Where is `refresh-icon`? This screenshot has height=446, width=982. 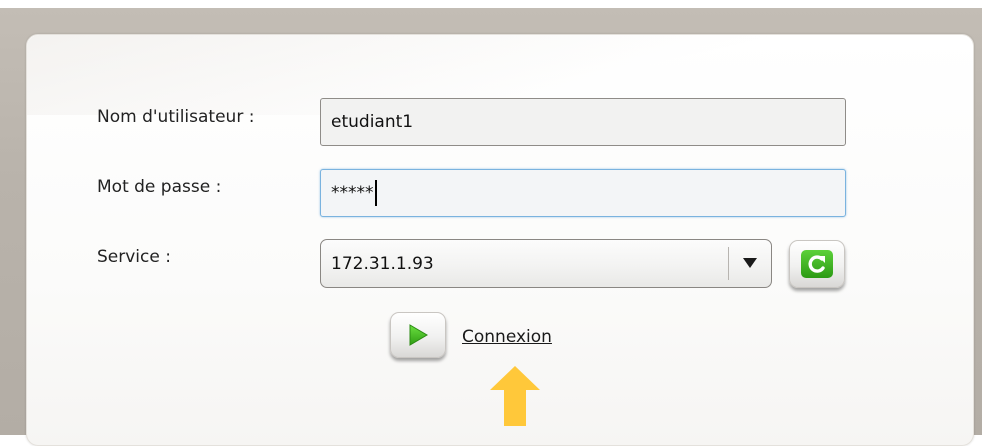 refresh-icon is located at coordinates (817, 264).